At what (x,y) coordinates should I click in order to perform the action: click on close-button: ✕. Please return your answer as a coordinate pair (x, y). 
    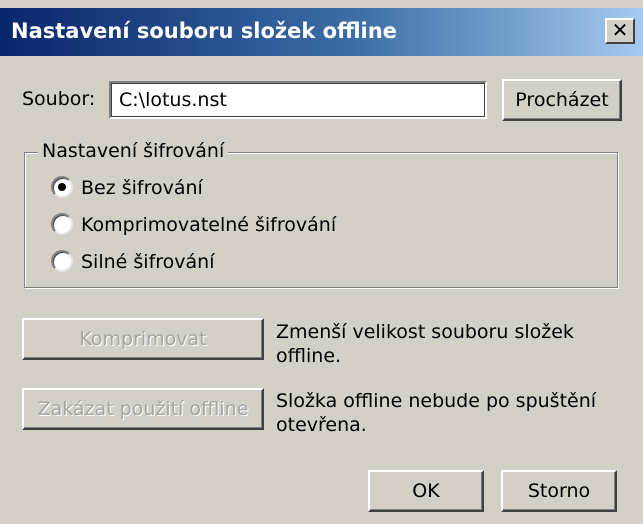
    Looking at the image, I should click on (620, 31).